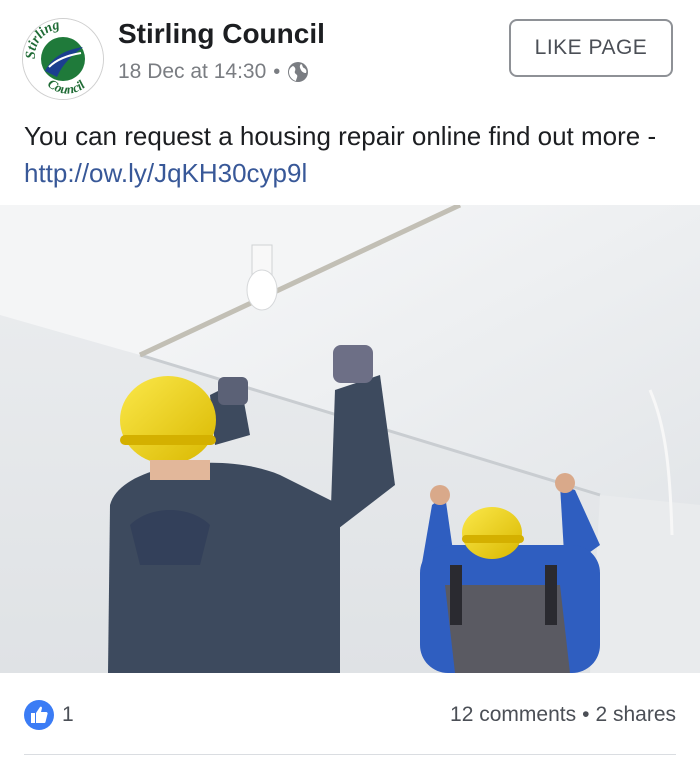  I want to click on stirling-council-logo: Stirling Council, so click(63, 59).